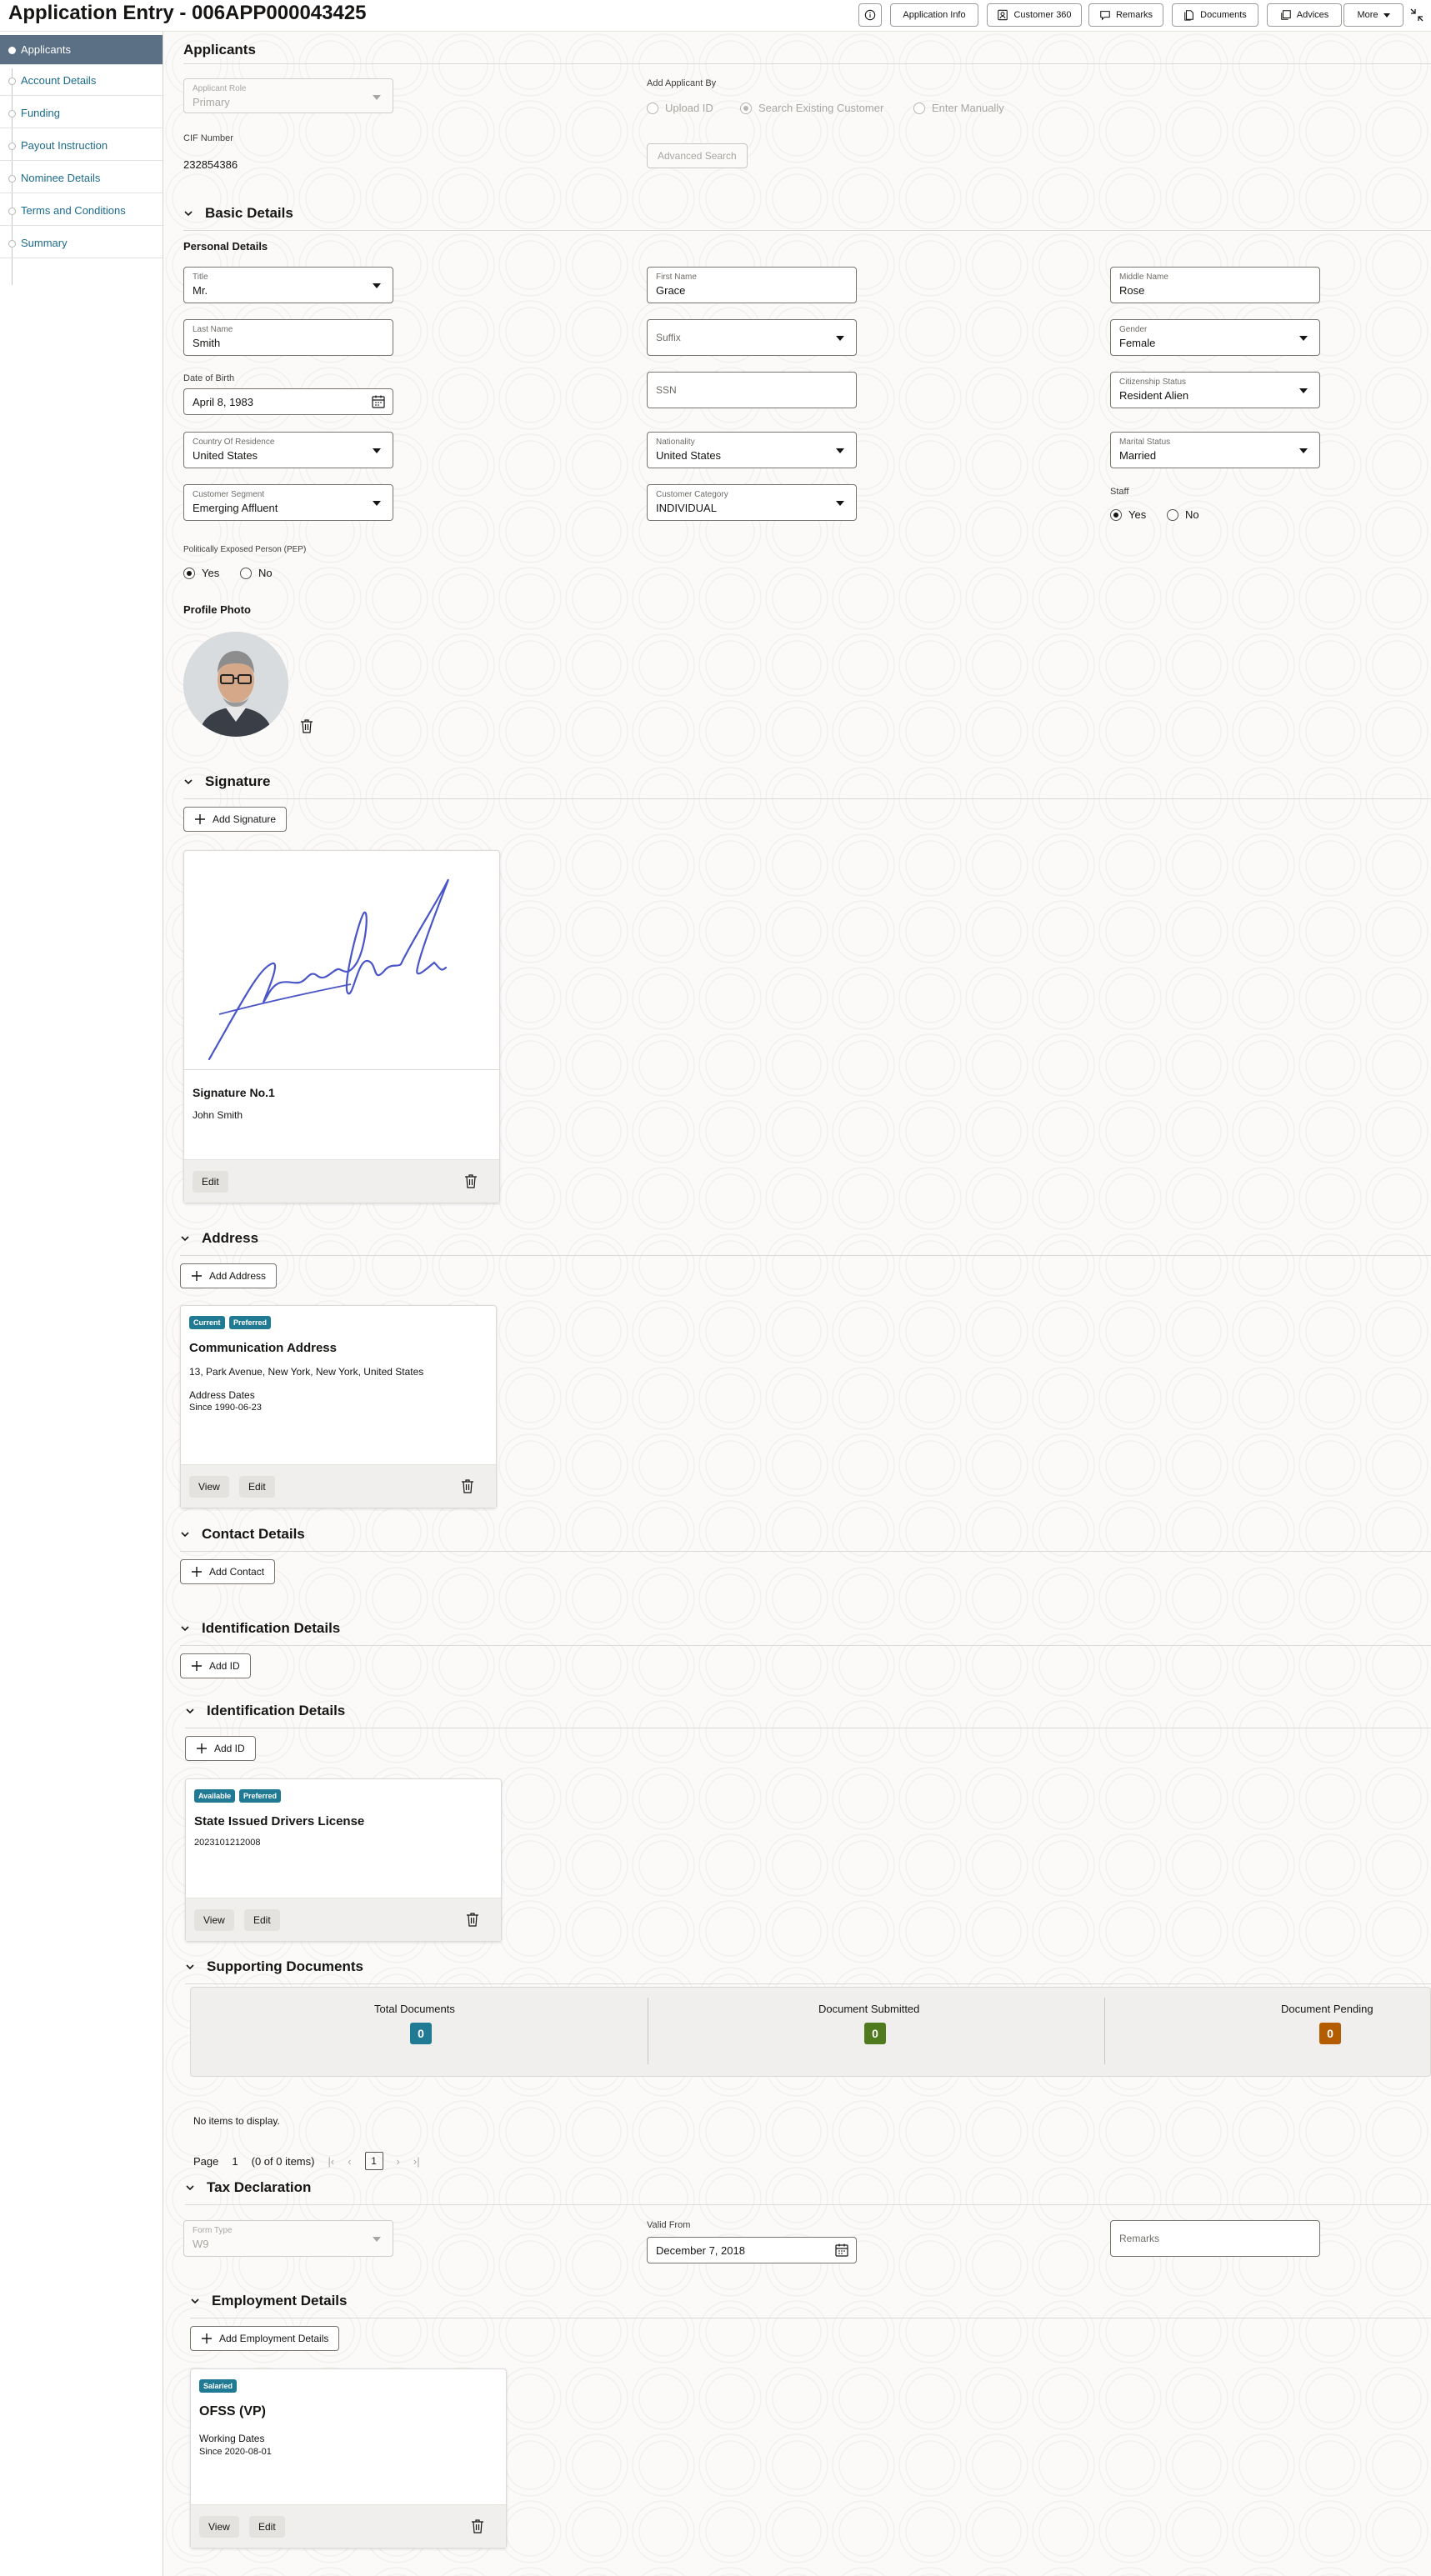 The height and width of the screenshot is (2576, 1431). Describe the element at coordinates (211, 1182) in the screenshot. I see `signature-edit-button: Edit` at that location.